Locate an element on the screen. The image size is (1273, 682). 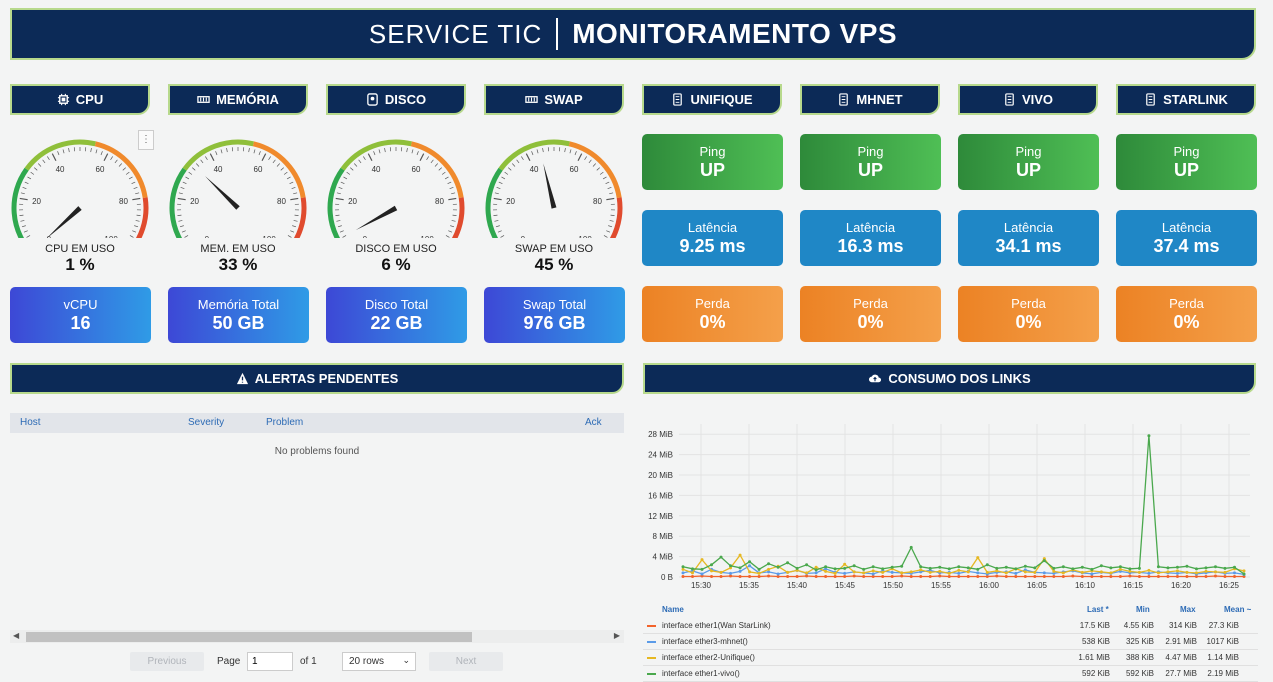
scroll-left-icon: ◀ is located at coordinates (16, 635).